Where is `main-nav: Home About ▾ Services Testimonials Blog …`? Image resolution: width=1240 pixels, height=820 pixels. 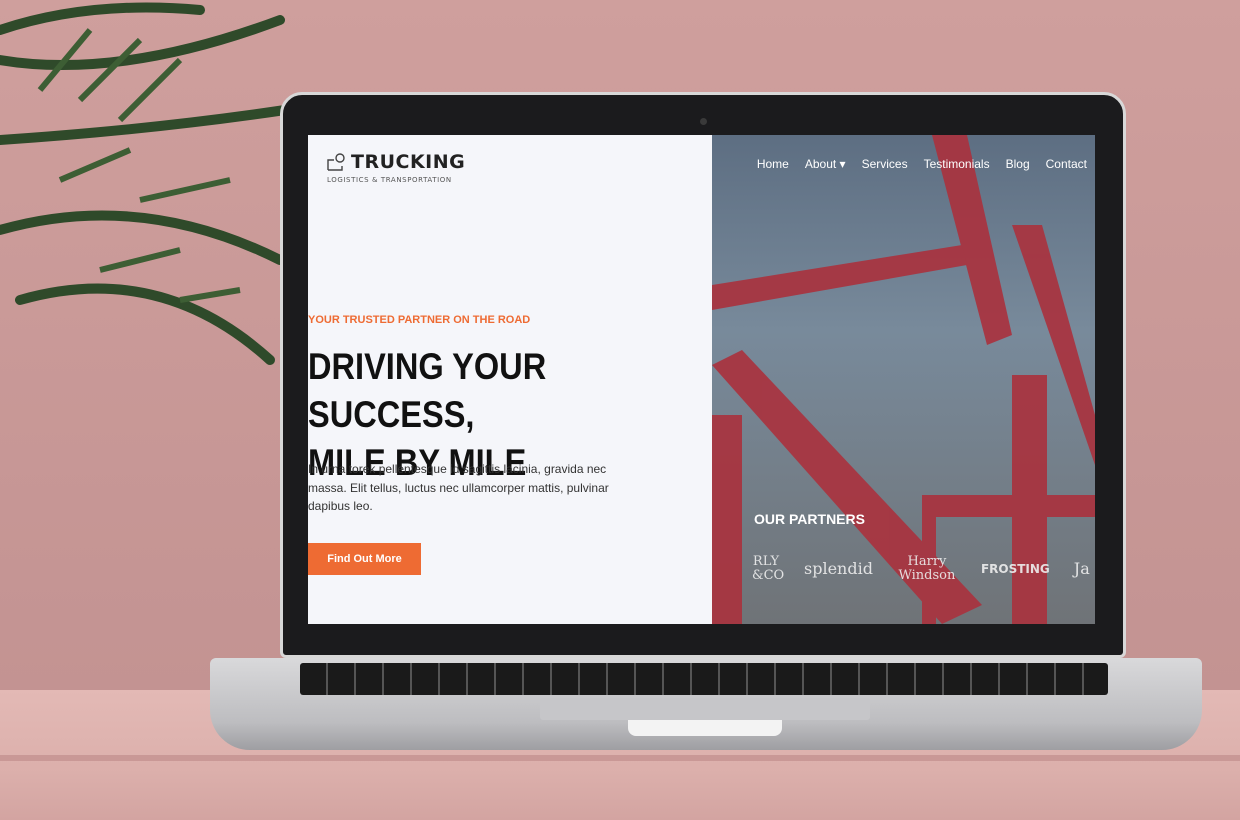
main-nav: Home About ▾ Services Testimonials Blog … is located at coordinates (922, 164).